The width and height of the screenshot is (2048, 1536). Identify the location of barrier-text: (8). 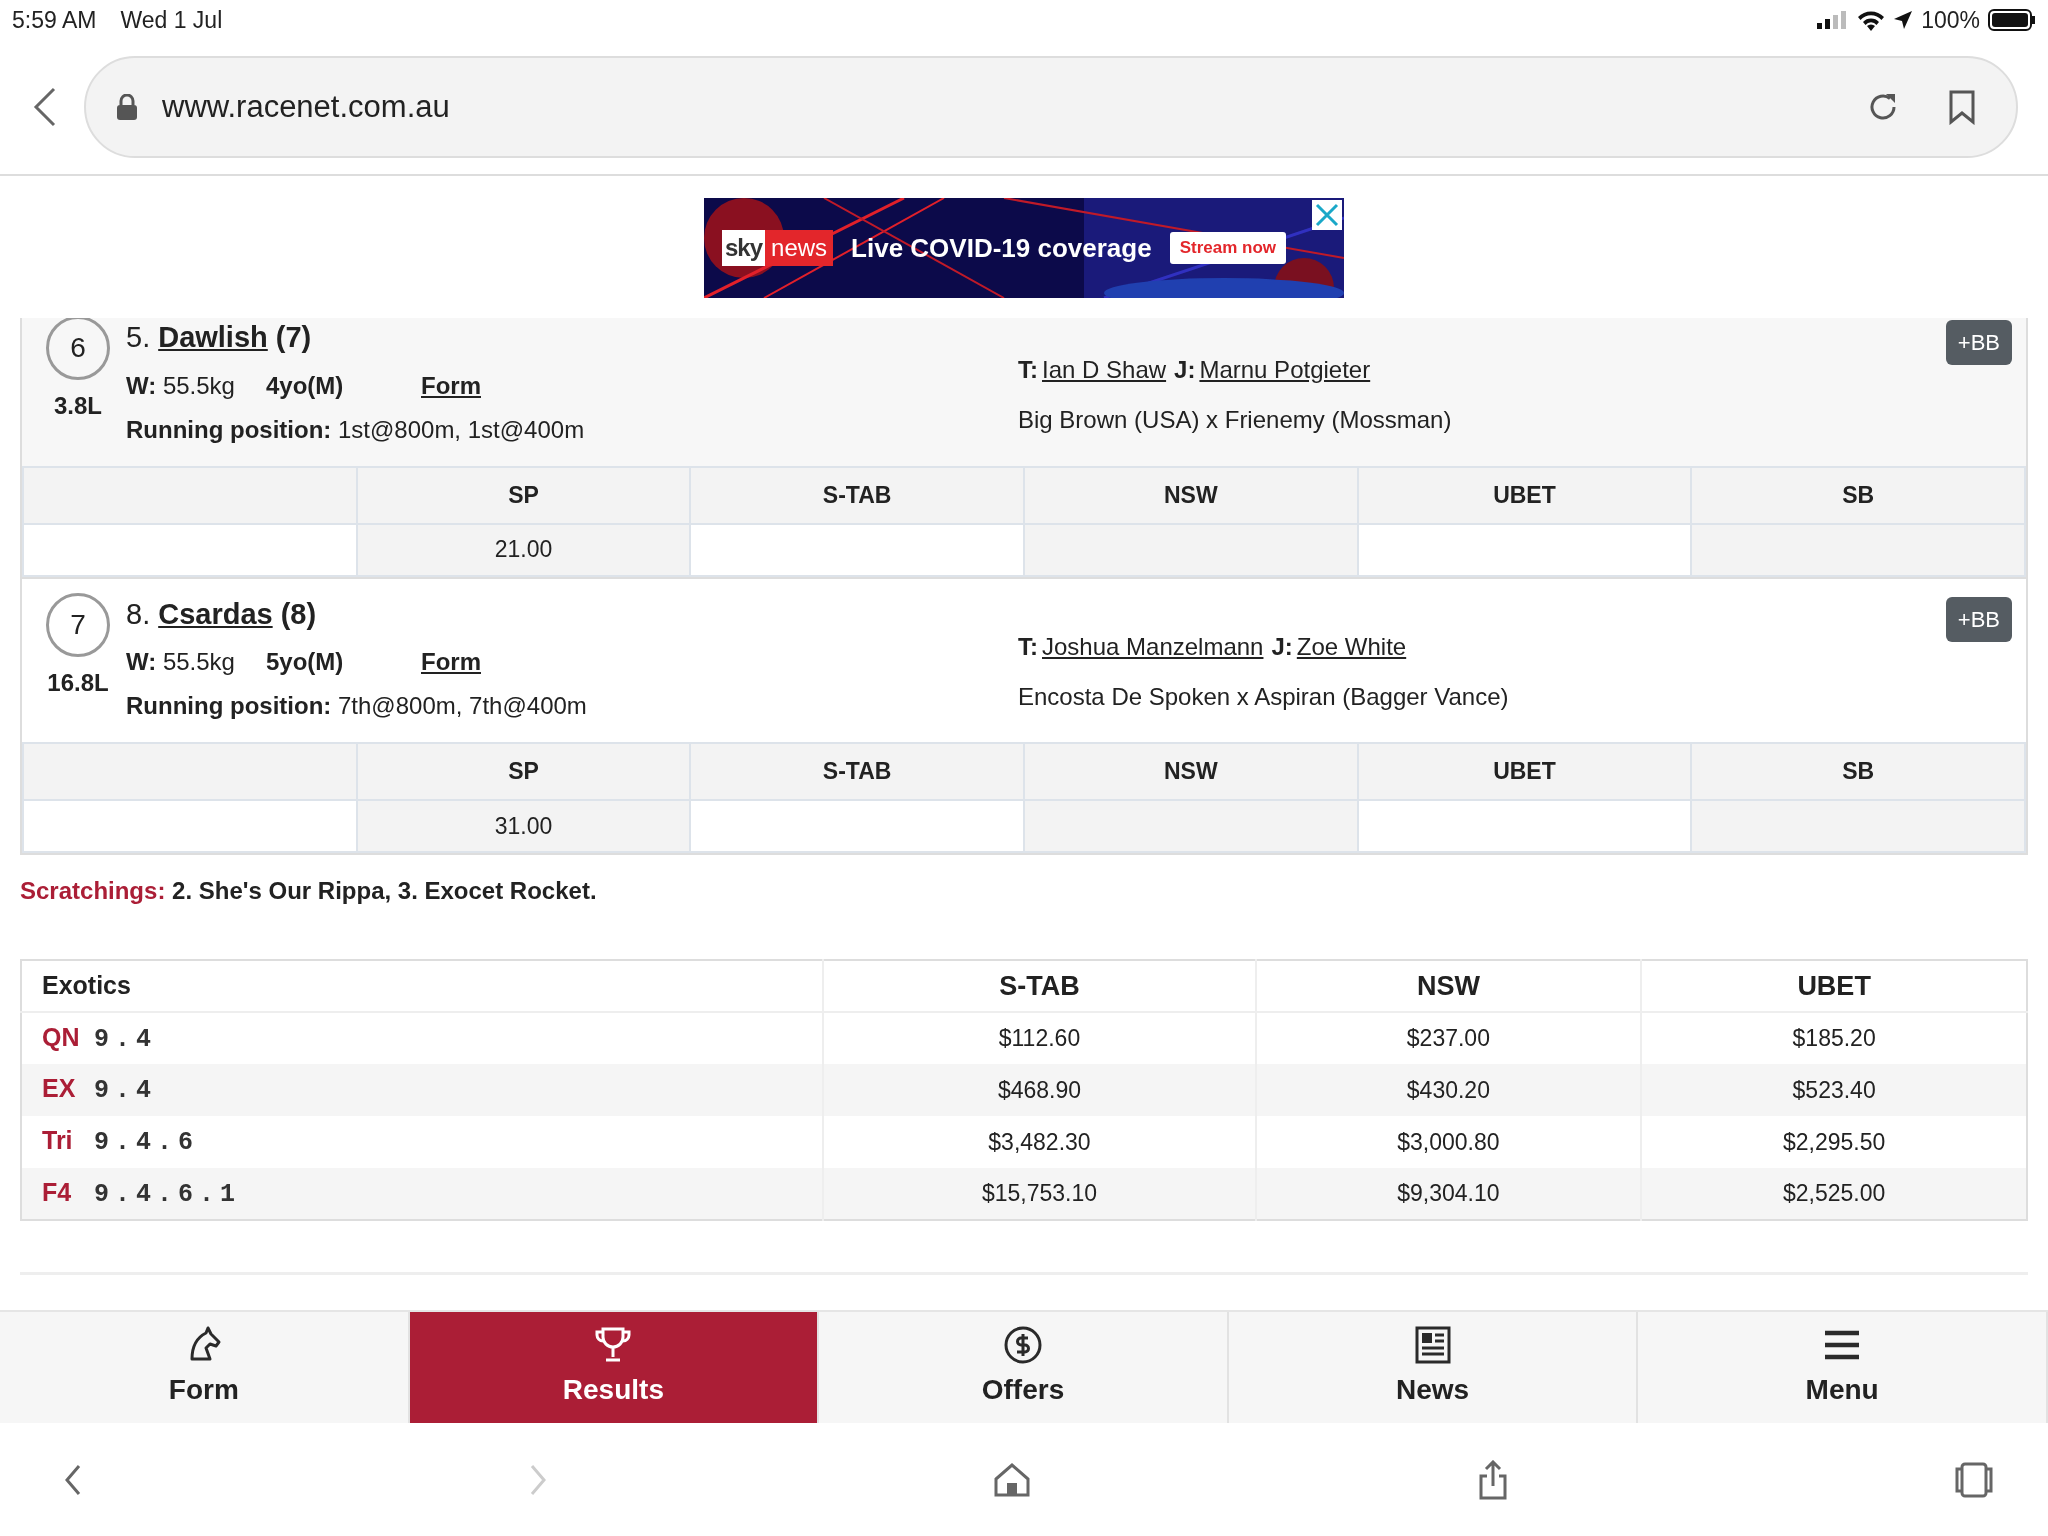
(298, 614).